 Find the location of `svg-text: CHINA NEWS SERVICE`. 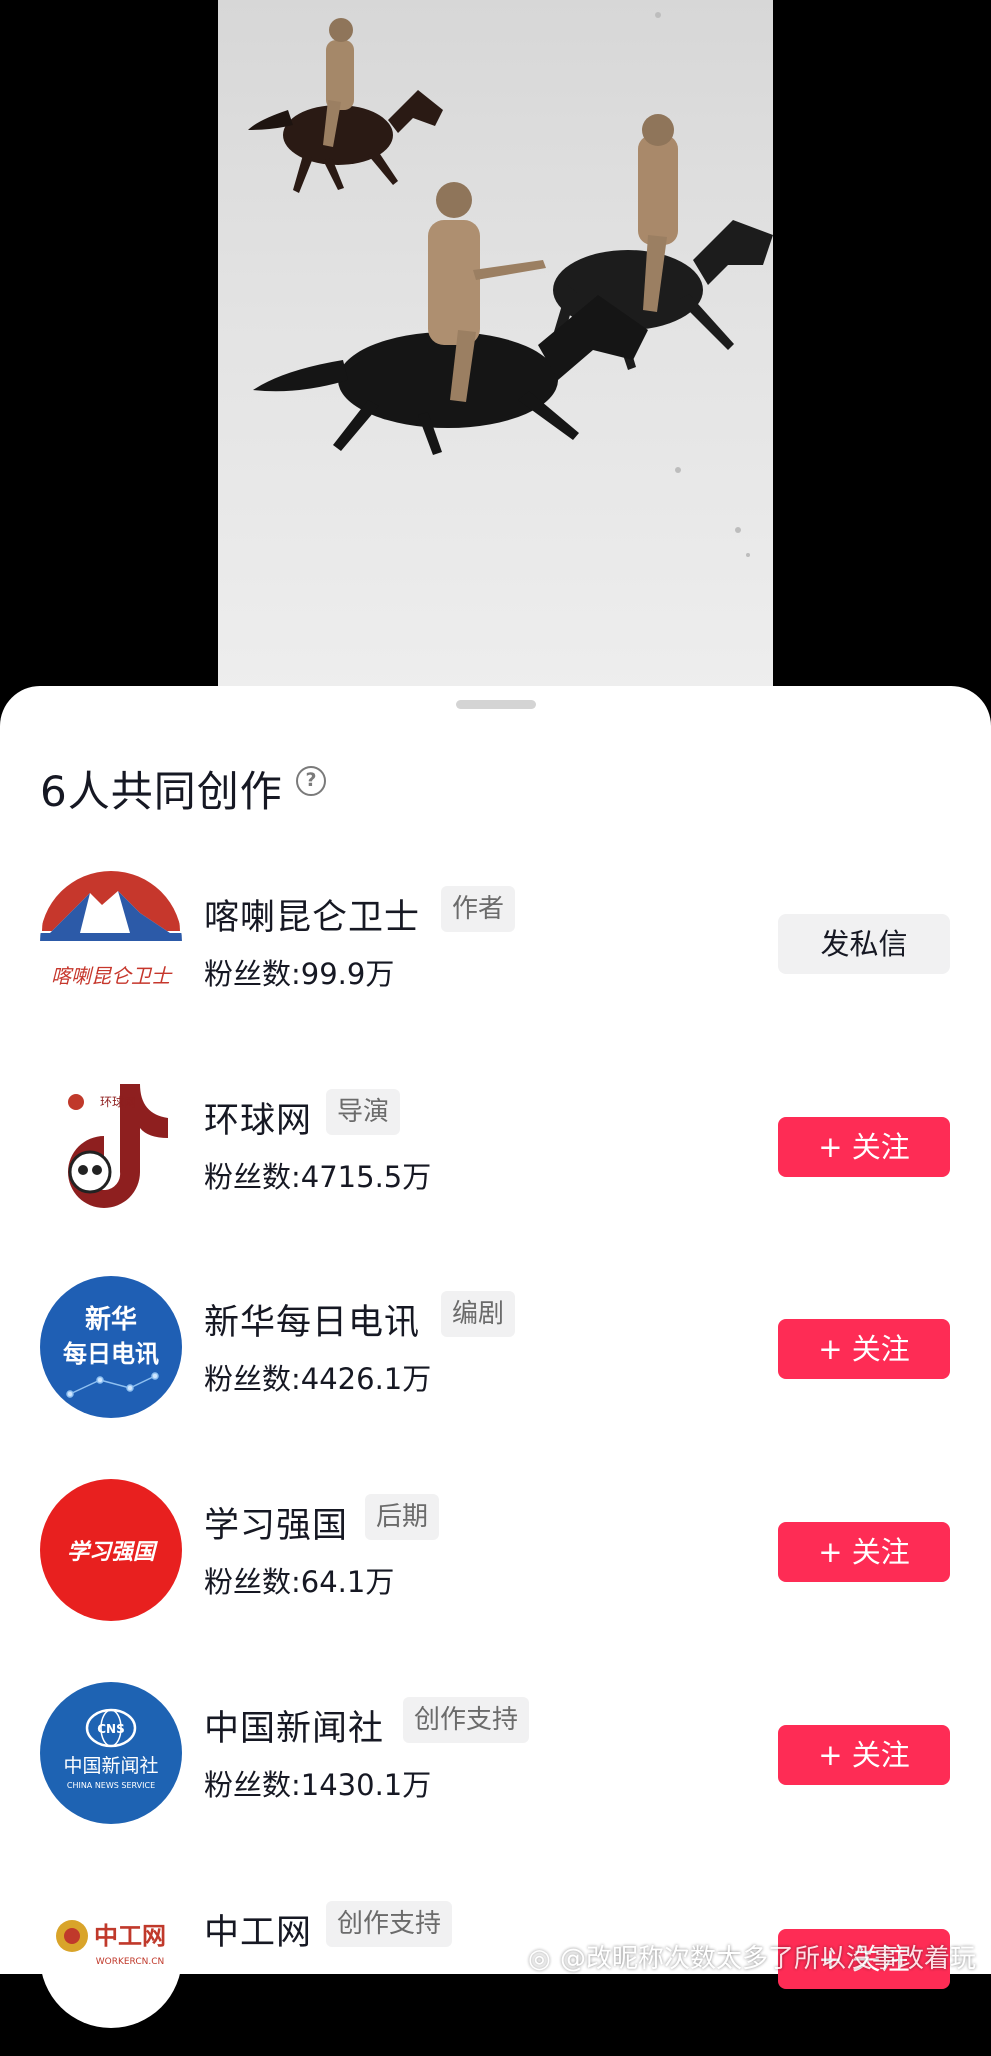

svg-text: CHINA NEWS SERVICE is located at coordinates (111, 1785).